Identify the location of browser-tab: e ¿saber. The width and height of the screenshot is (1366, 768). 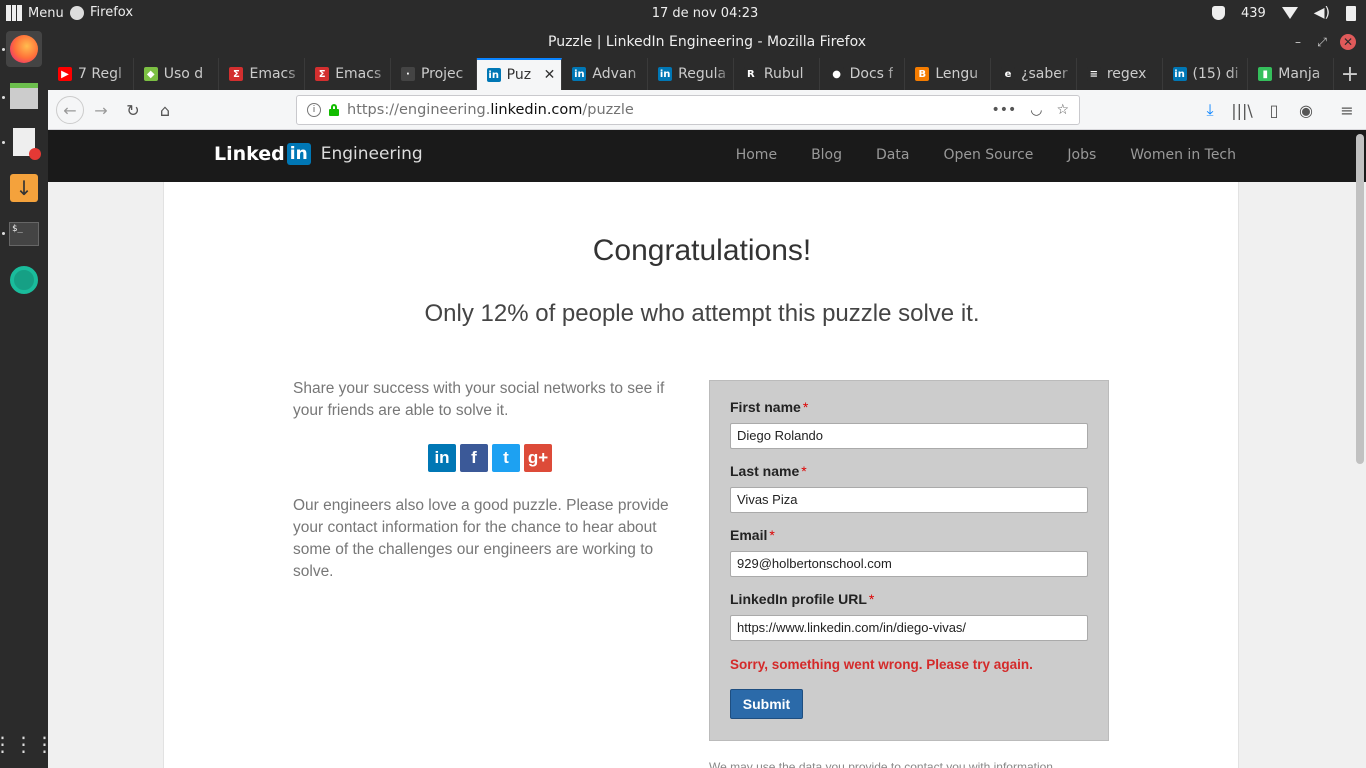
(1034, 74).